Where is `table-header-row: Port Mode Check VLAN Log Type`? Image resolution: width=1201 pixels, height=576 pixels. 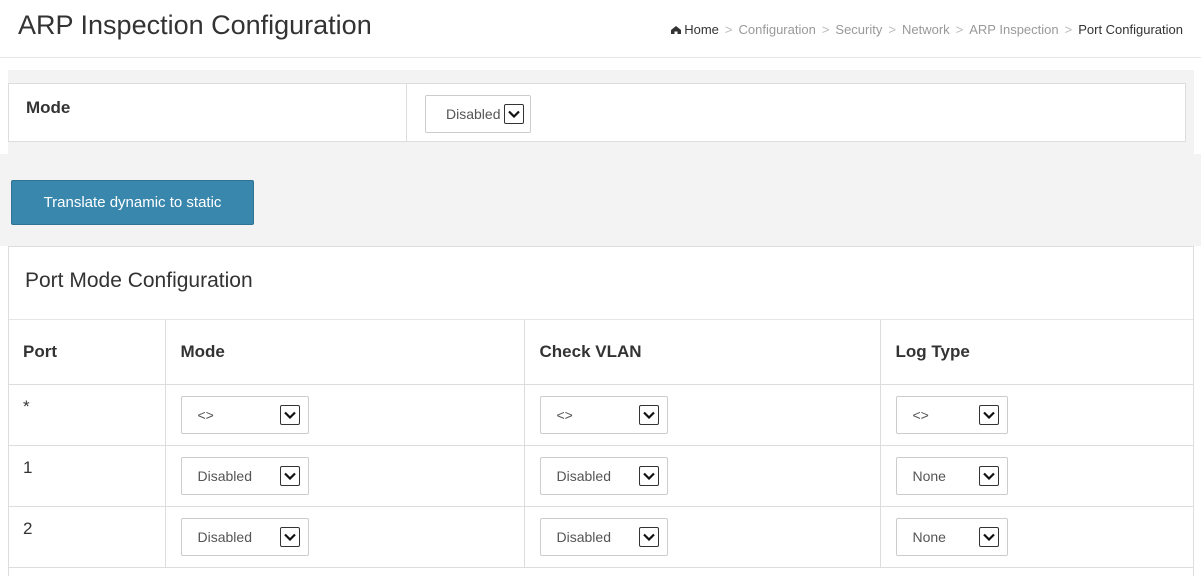
table-header-row: Port Mode Check VLAN Log Type is located at coordinates (601, 352).